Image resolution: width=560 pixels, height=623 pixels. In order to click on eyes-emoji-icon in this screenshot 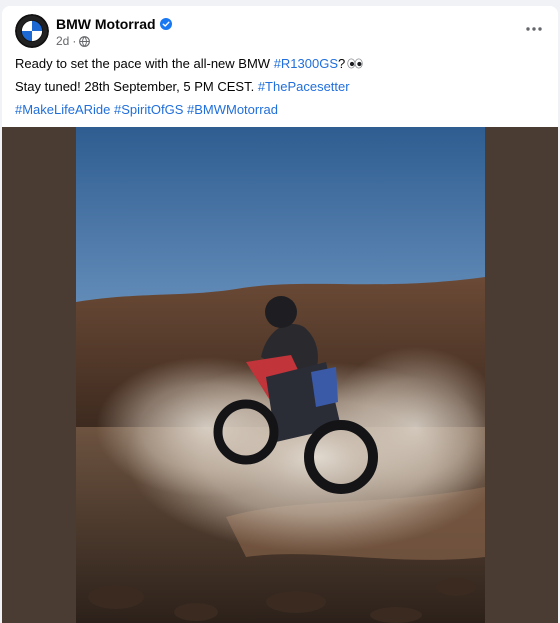, I will do `click(355, 63)`.